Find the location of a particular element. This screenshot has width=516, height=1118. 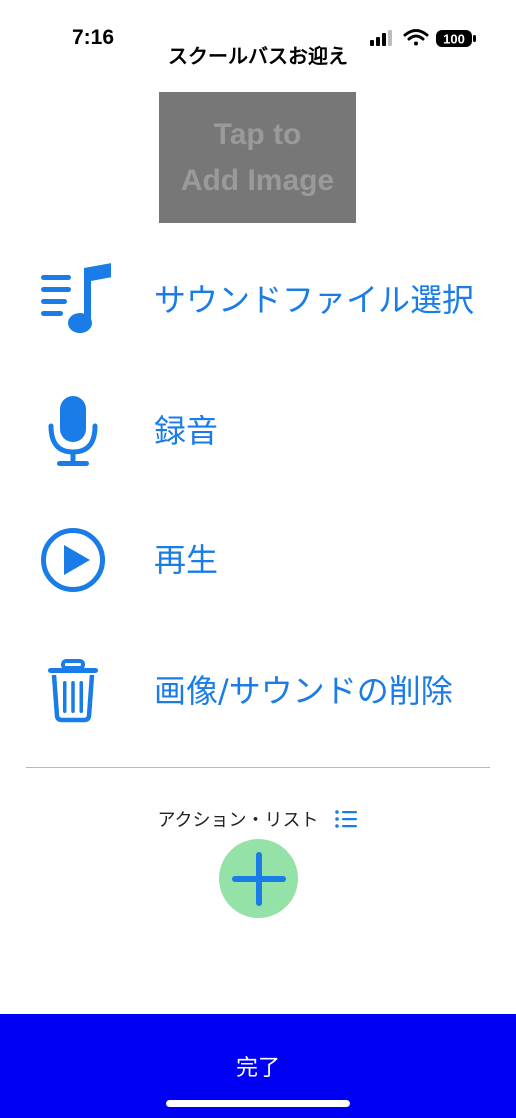

battery-level: 100 is located at coordinates (454, 39).